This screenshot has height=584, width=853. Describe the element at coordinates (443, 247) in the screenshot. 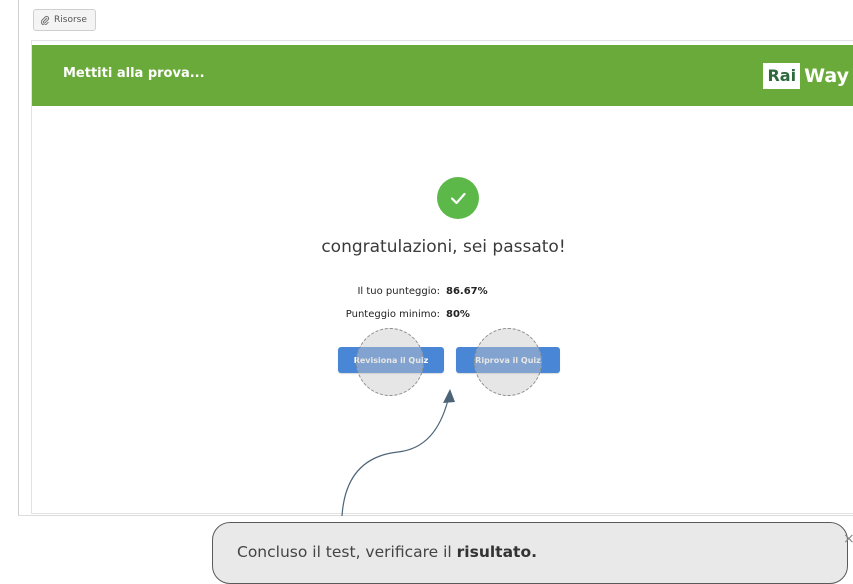

I see `result-heading: congratulazioni, sei passato!` at that location.